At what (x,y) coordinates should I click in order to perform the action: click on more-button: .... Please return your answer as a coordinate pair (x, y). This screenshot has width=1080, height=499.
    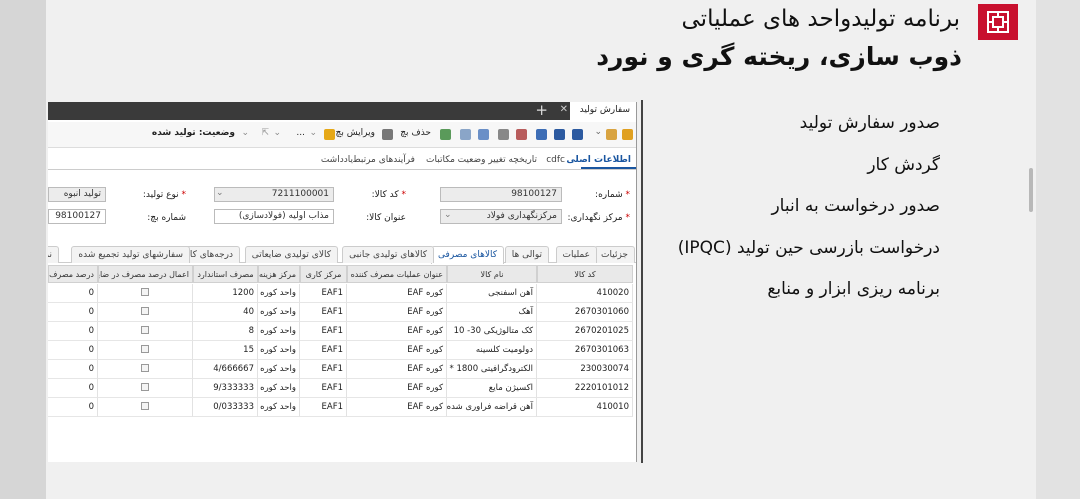
    Looking at the image, I should click on (300, 133).